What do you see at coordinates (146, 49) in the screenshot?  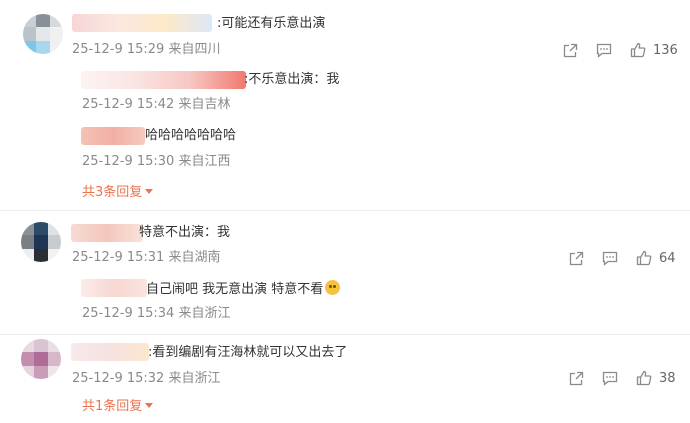 I see `comment-meta: 25-12-9 15:29 来自四川` at bounding box center [146, 49].